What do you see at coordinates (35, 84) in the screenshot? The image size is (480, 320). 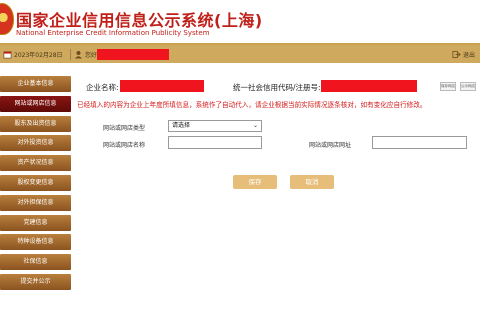 I see `sidebar-item-basic-info: 企业基本信息` at bounding box center [35, 84].